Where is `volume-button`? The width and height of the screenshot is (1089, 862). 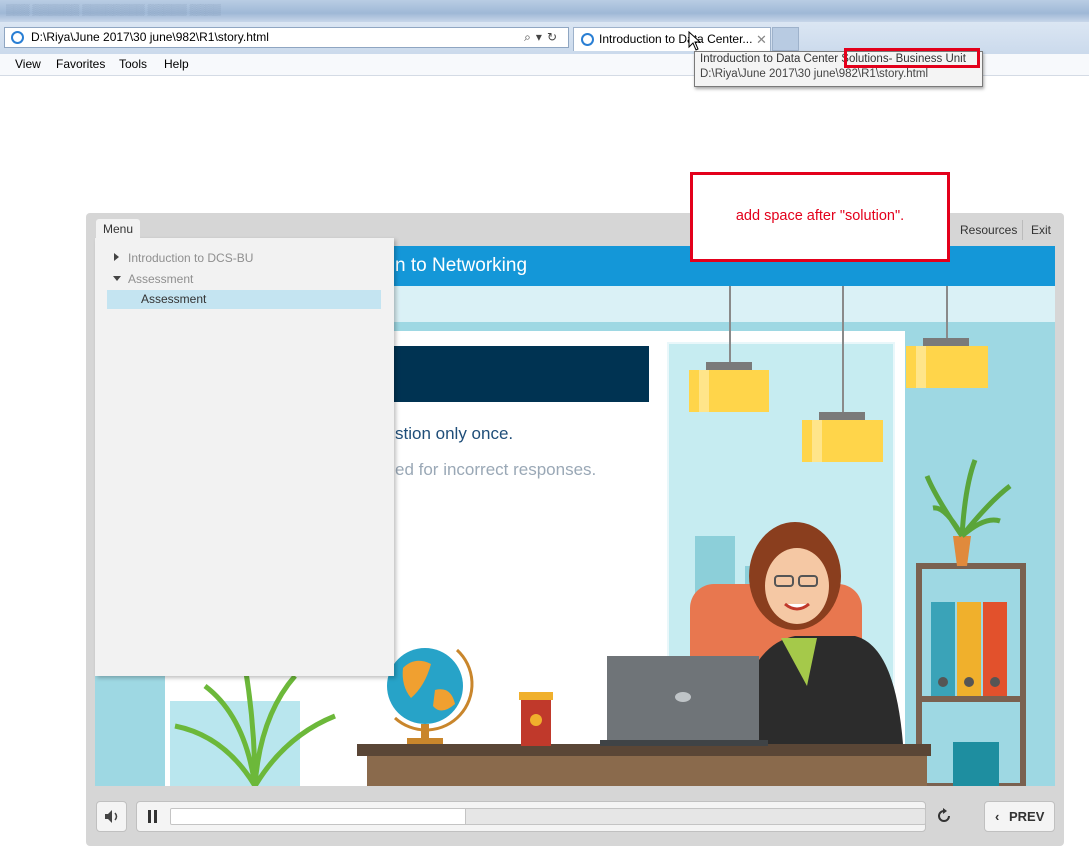 volume-button is located at coordinates (111, 816).